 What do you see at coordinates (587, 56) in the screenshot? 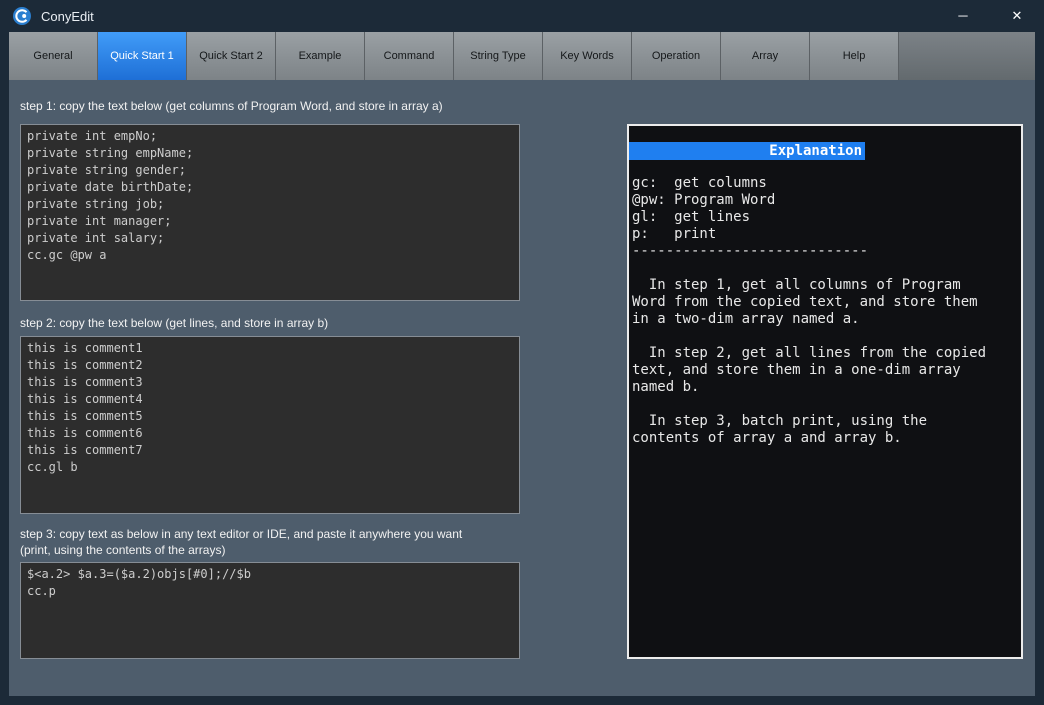
I see `tab-key-words: Key Words` at bounding box center [587, 56].